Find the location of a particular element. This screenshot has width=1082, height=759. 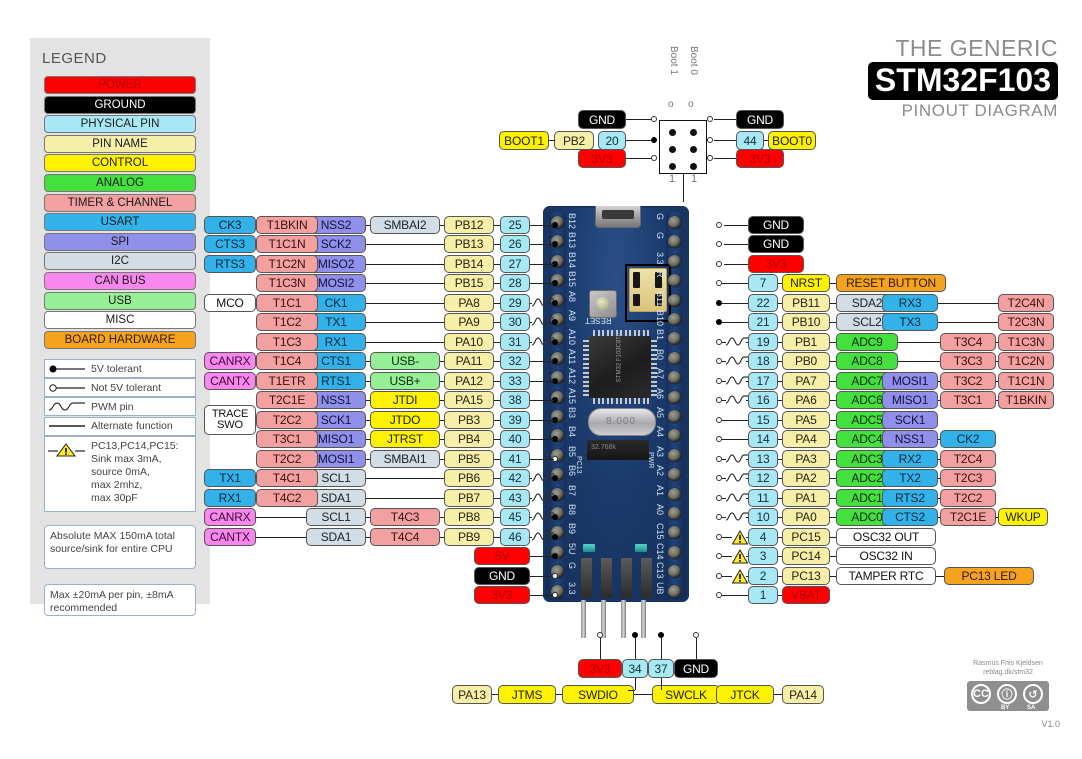

left-pin-name-PA8: PA8 is located at coordinates (469, 302).